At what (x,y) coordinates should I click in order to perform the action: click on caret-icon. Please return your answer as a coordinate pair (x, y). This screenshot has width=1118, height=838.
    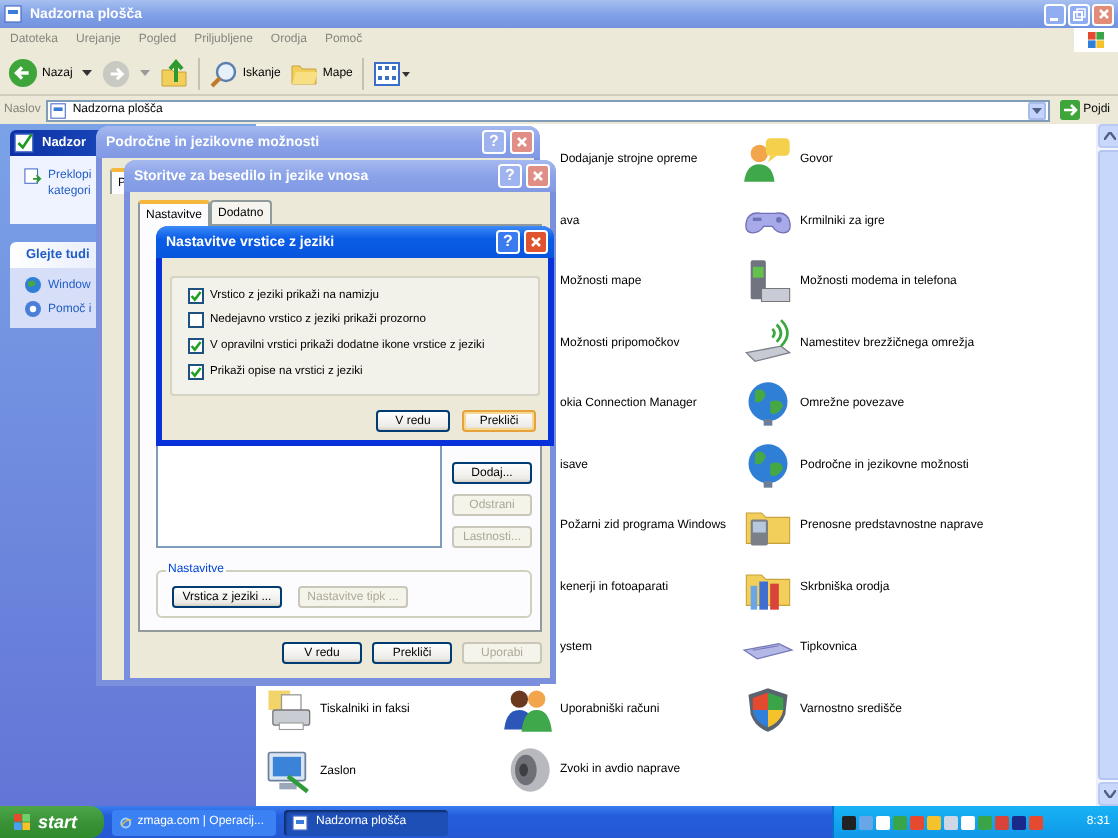
    Looking at the image, I should click on (87, 73).